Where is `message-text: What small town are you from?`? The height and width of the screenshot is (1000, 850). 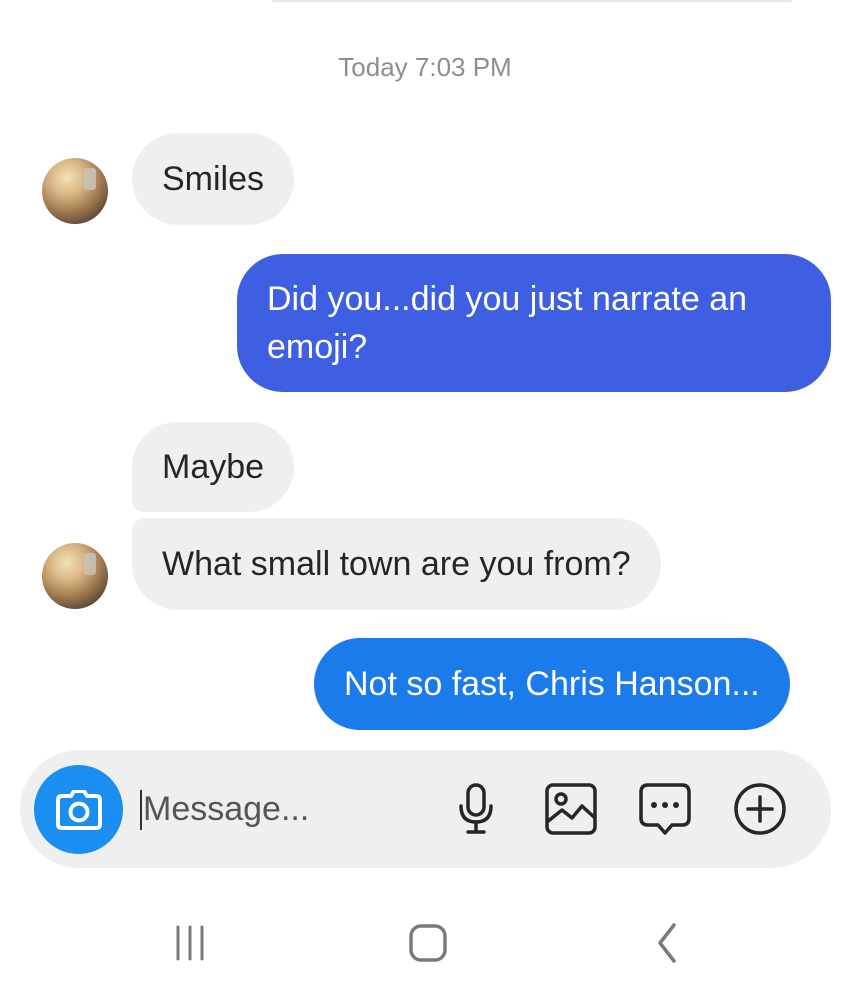
message-text: What small town are you from? is located at coordinates (396, 564).